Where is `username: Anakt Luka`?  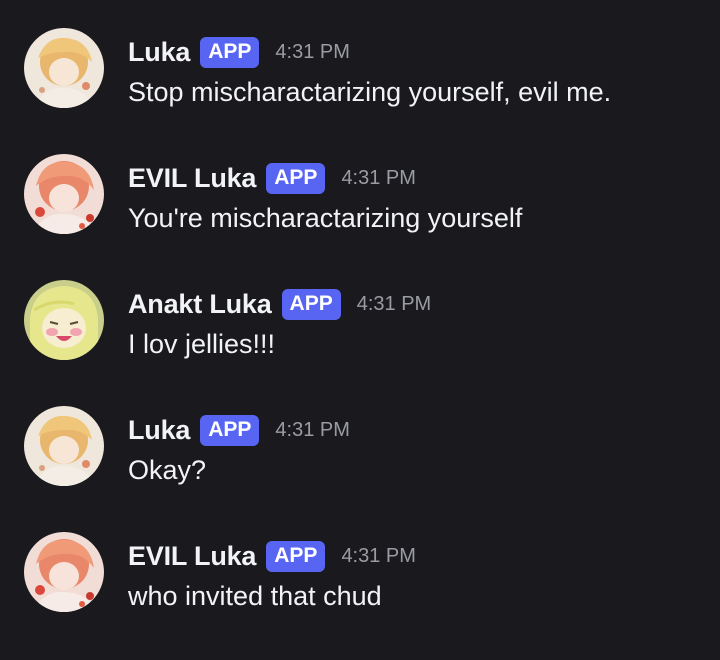
username: Anakt Luka is located at coordinates (200, 304).